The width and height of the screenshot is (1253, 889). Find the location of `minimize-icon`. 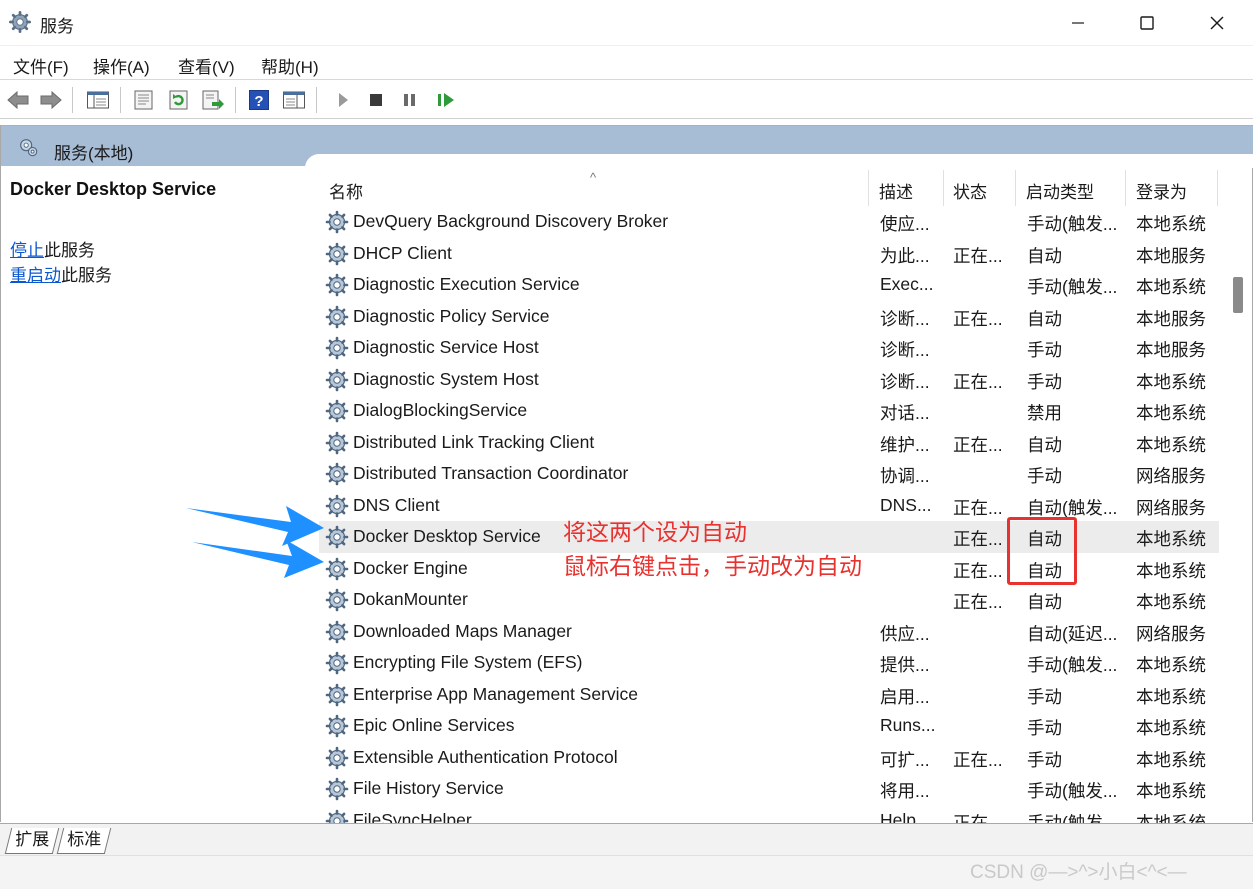

minimize-icon is located at coordinates (1078, 23).